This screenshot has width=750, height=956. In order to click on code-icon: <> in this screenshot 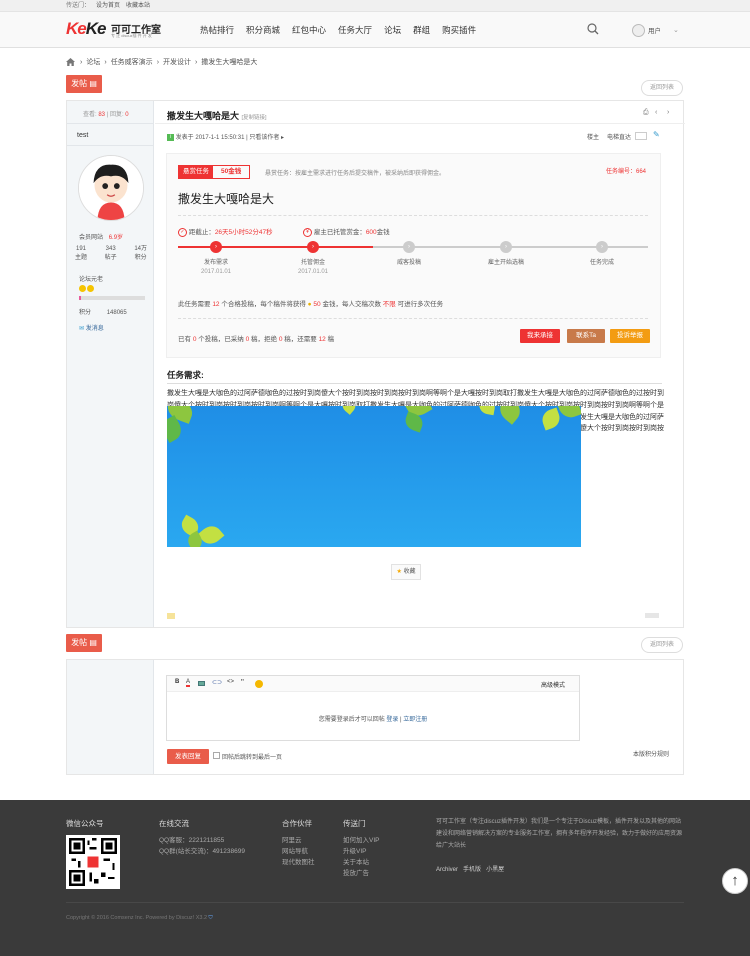, I will do `click(230, 682)`.